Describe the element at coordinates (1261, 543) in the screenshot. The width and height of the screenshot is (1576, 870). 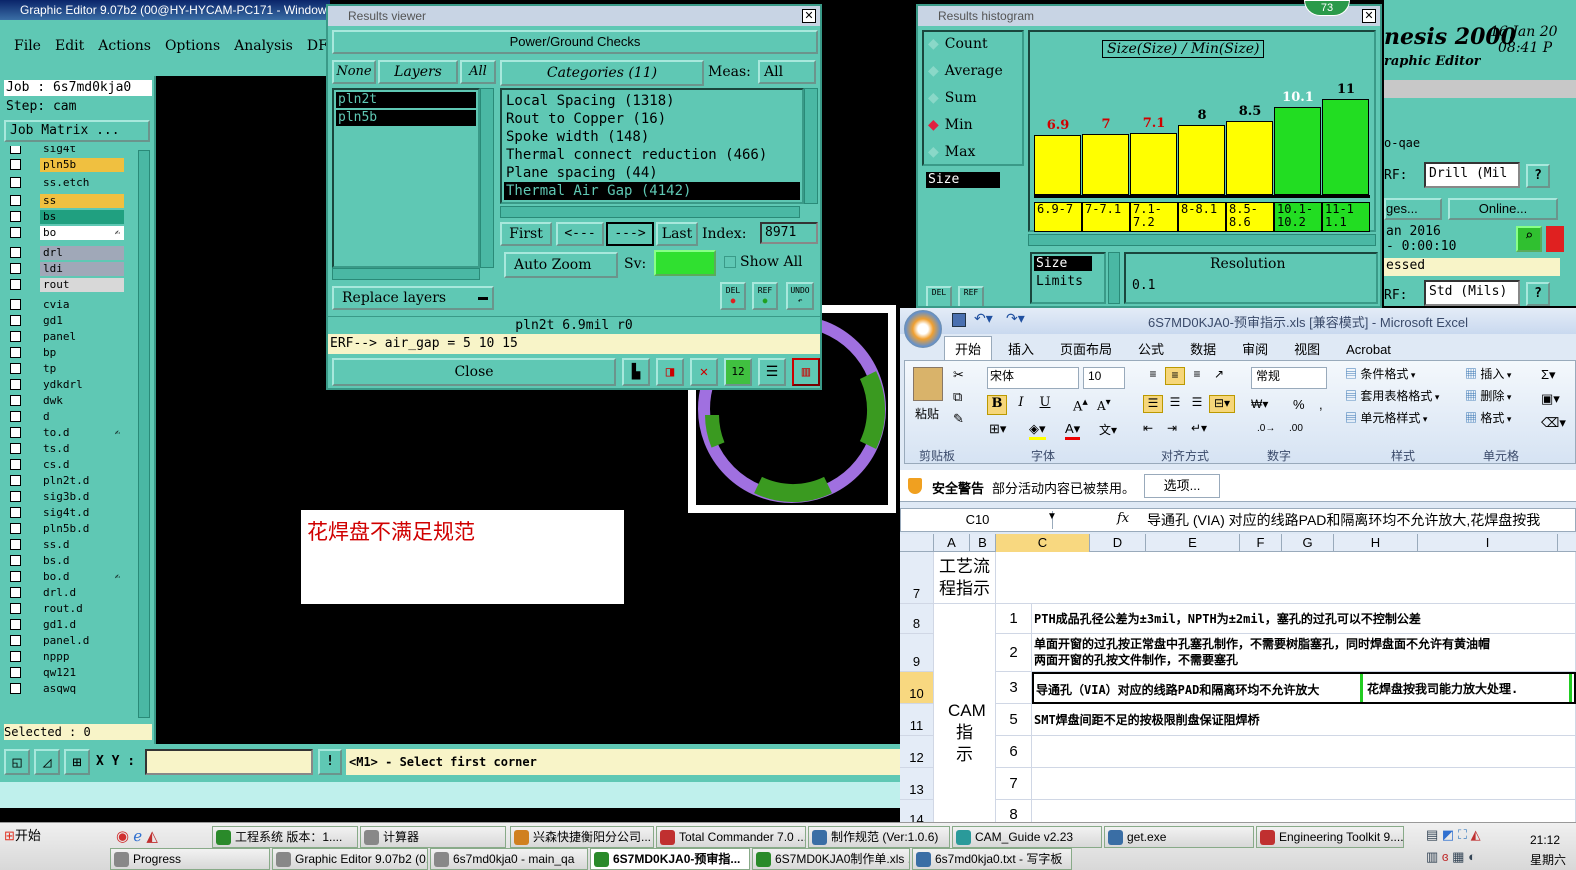
I see `column-header: F` at that location.